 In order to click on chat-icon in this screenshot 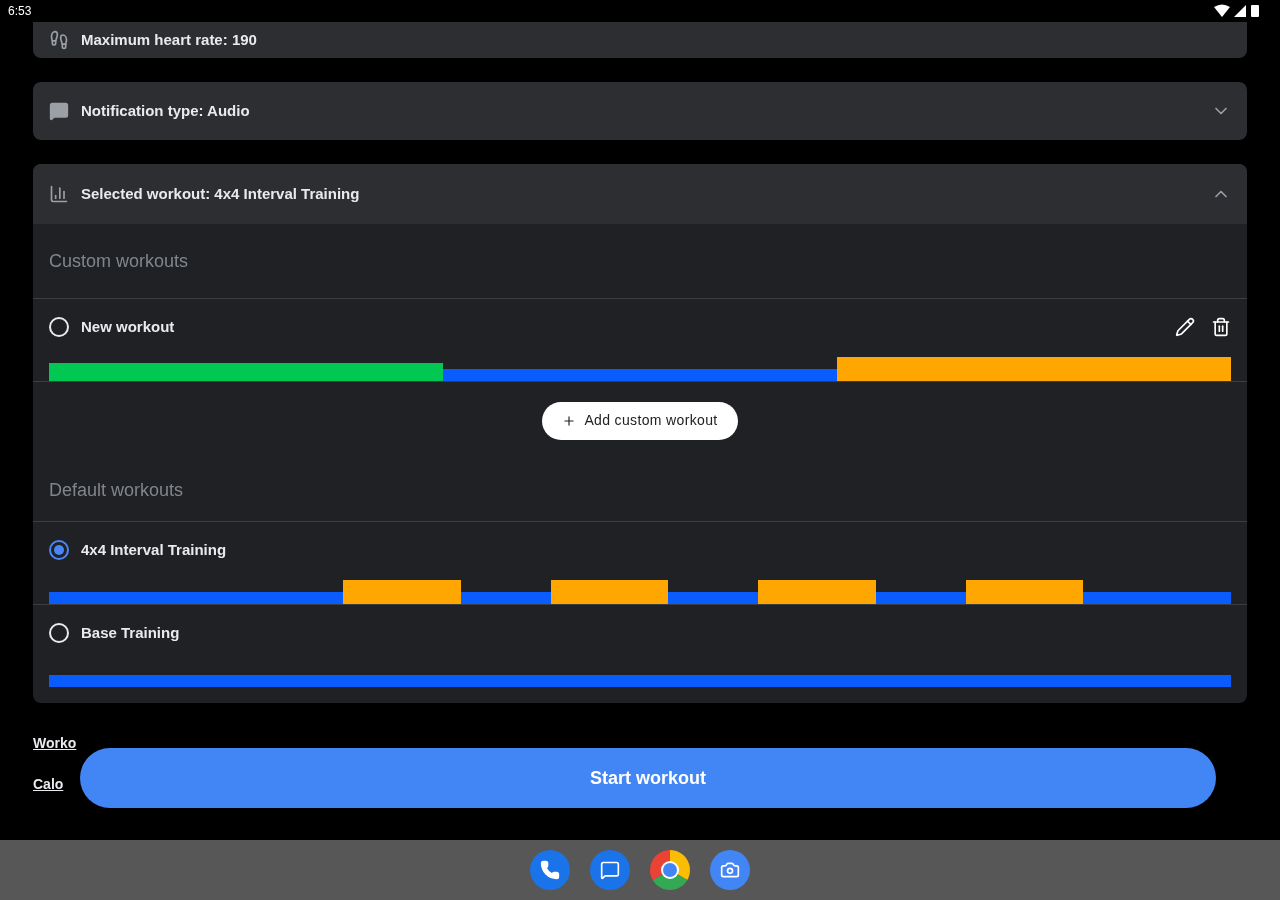, I will do `click(59, 111)`.